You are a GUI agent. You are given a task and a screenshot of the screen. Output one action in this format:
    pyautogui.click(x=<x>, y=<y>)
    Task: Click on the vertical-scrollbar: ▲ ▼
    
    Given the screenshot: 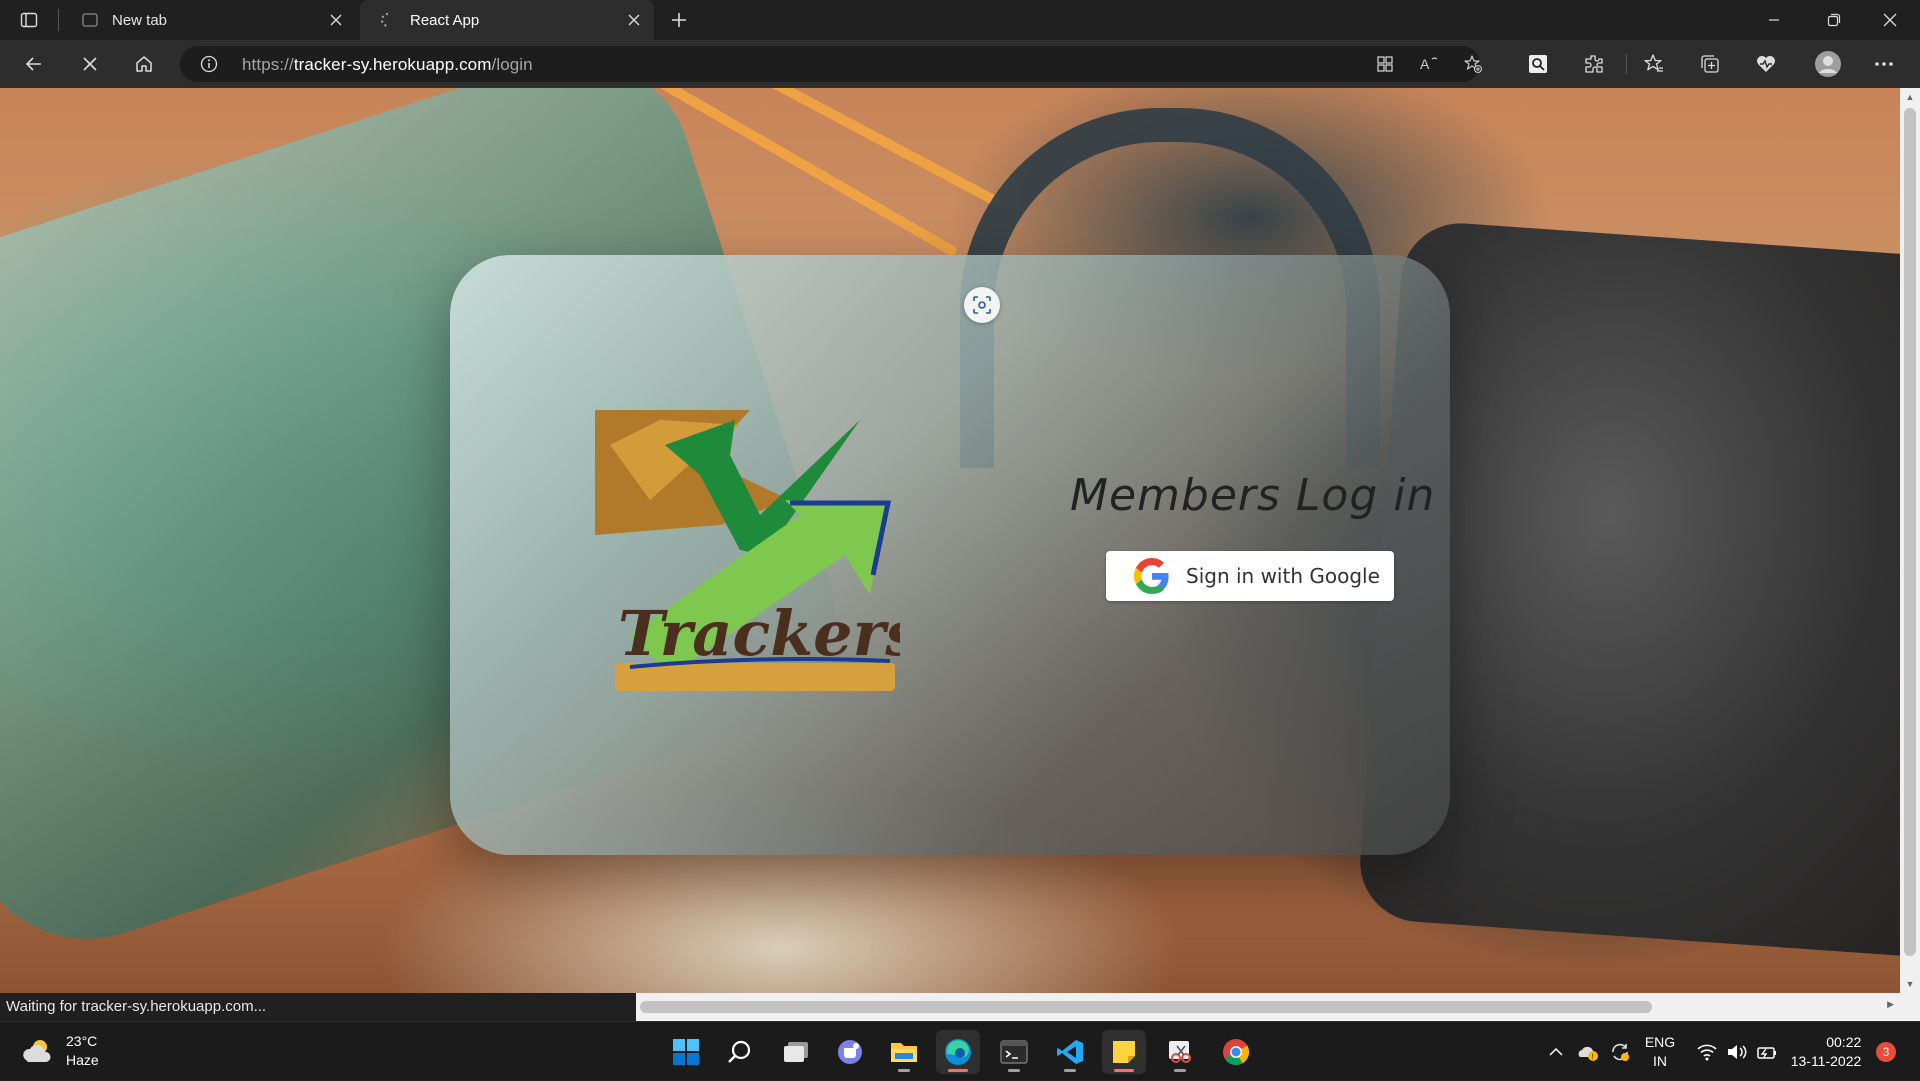 What is the action you would take?
    pyautogui.click(x=1910, y=540)
    